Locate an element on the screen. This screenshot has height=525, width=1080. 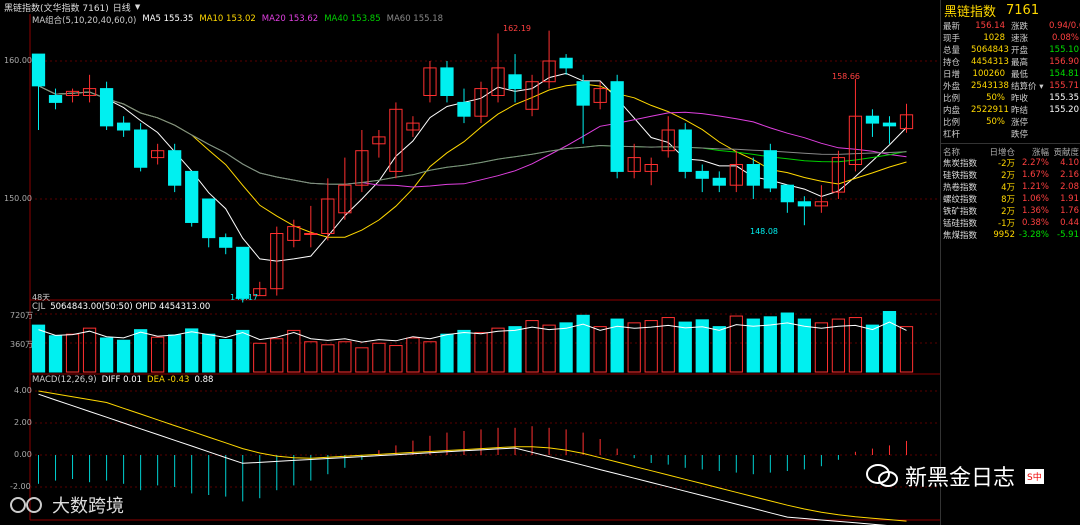
component-name: 铁矿指数 is located at coordinates (960, 212).